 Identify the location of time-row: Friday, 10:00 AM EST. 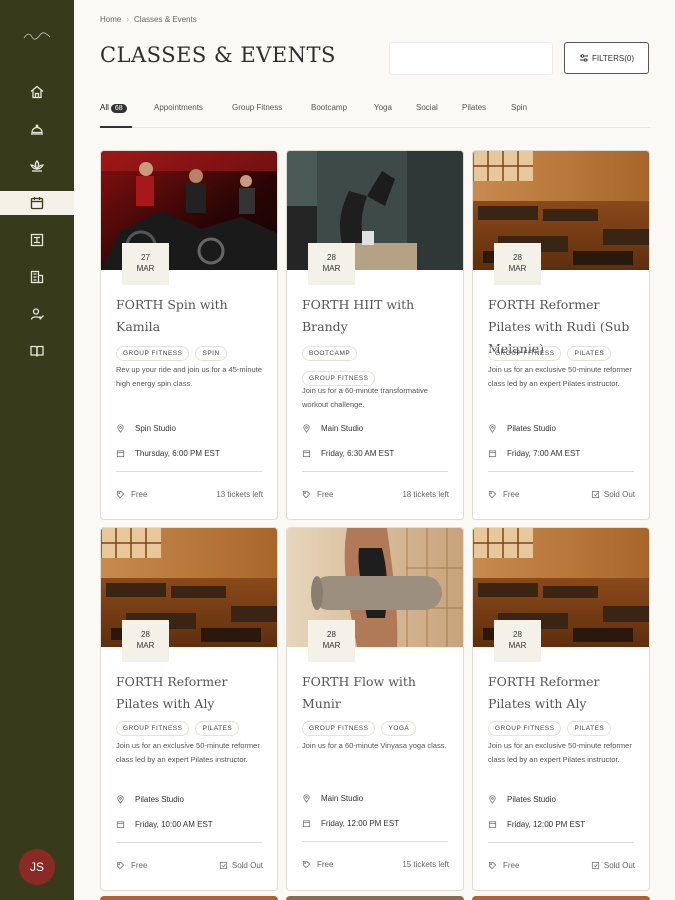
(164, 824).